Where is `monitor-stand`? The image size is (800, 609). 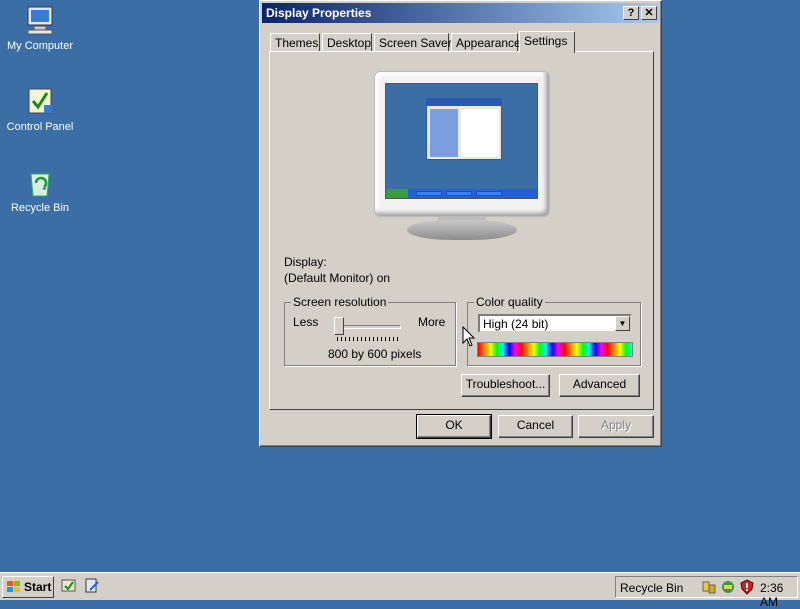 monitor-stand is located at coordinates (462, 230).